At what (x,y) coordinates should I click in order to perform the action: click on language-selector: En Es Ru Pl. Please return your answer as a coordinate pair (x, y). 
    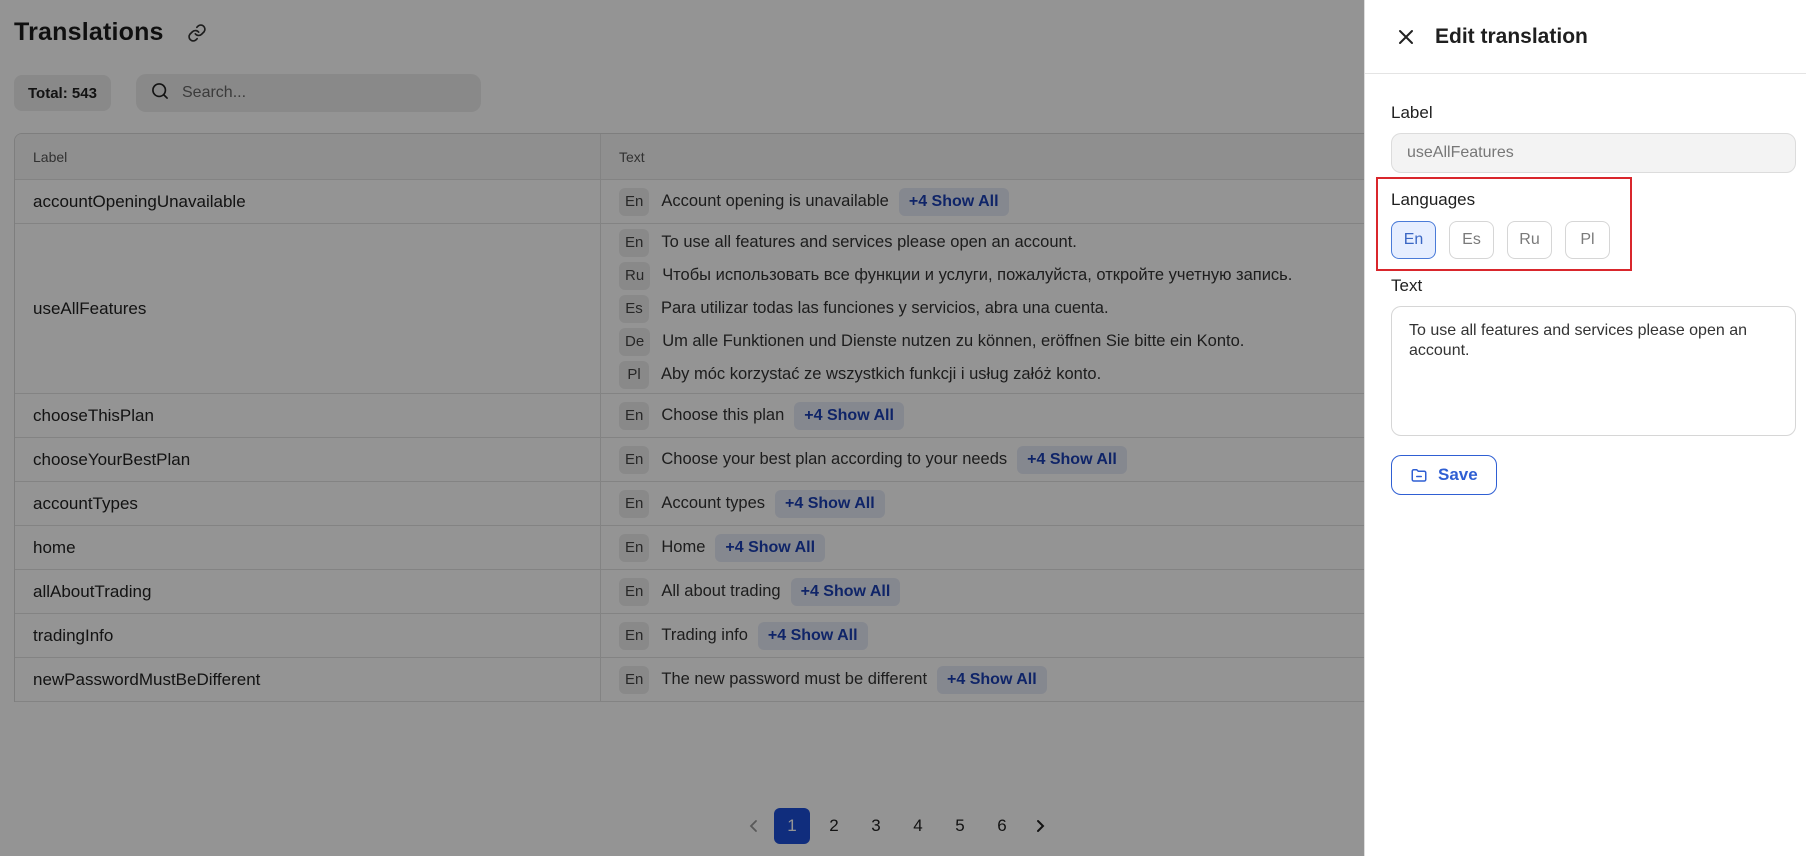
    Looking at the image, I should click on (1507, 240).